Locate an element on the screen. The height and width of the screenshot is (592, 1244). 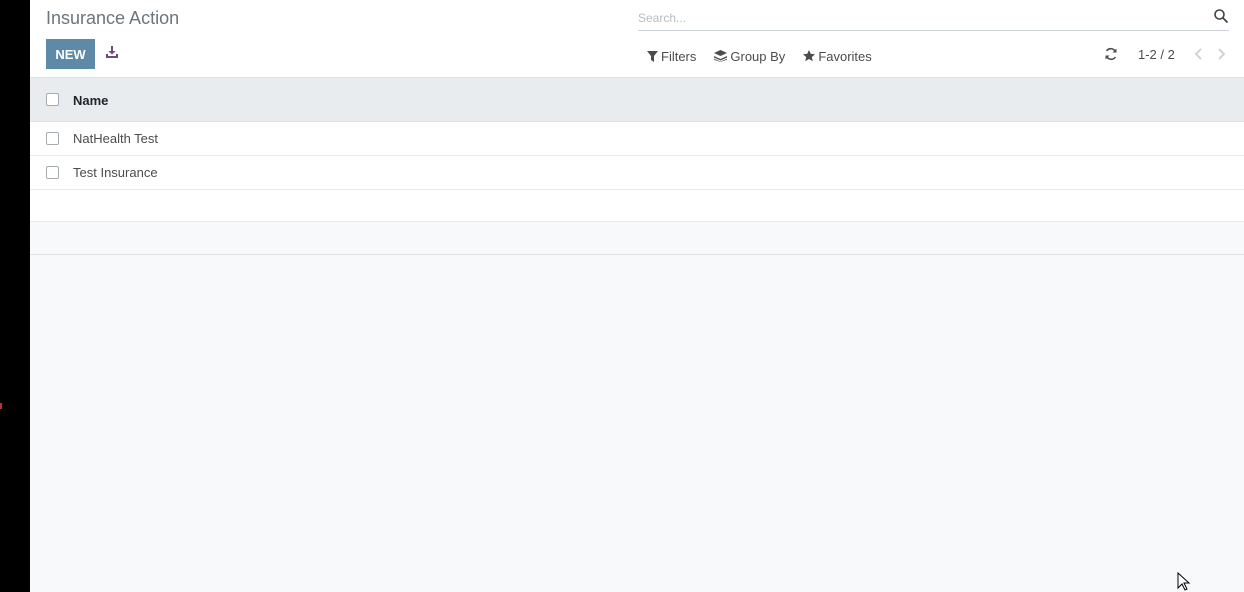
chevron-left-icon is located at coordinates (1199, 54).